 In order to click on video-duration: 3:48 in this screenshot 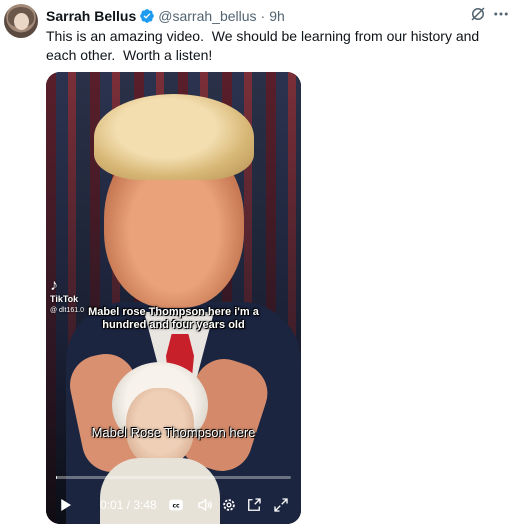, I will do `click(145, 505)`.